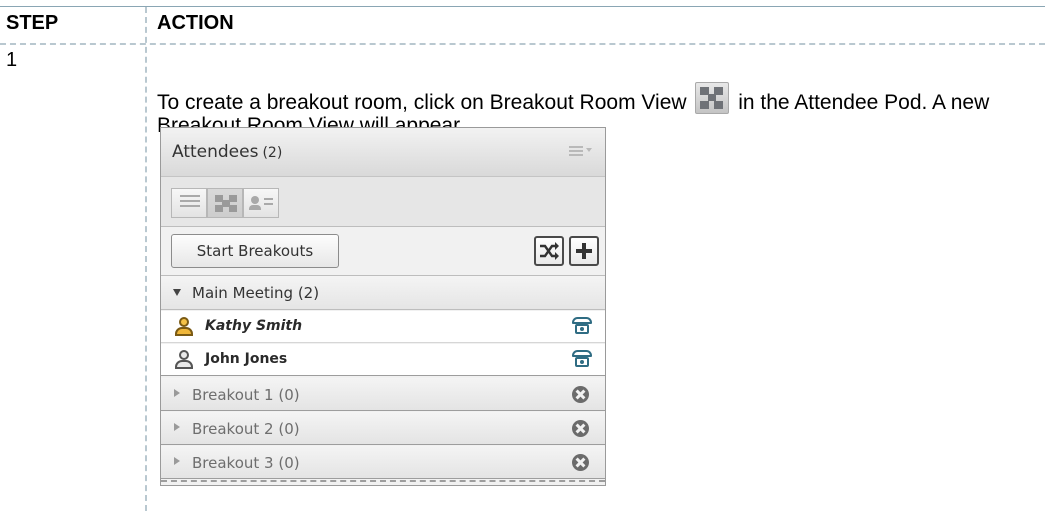  Describe the element at coordinates (12, 60) in the screenshot. I see `step-number: 1` at that location.